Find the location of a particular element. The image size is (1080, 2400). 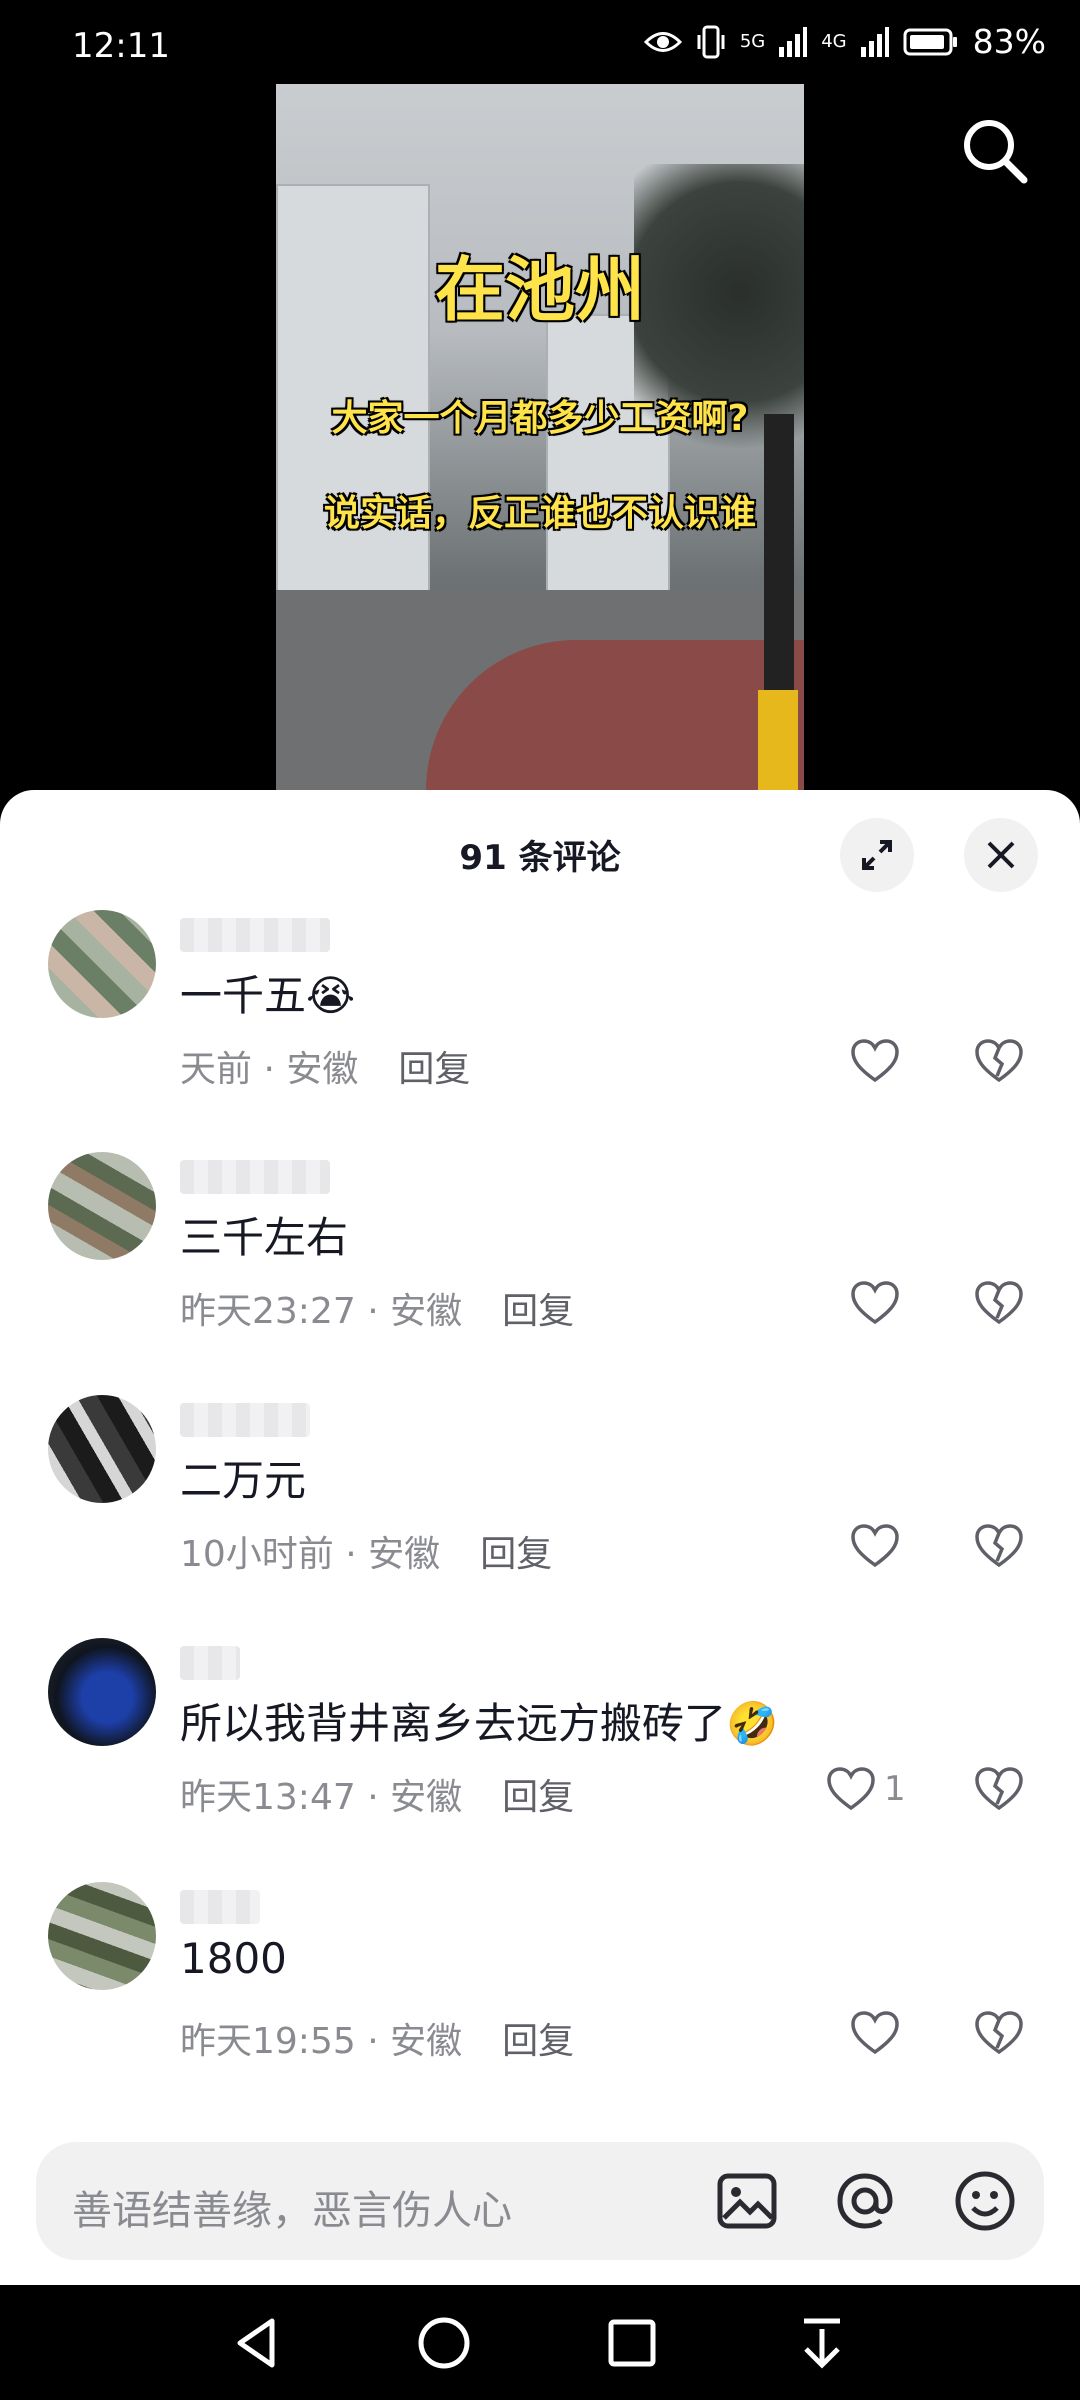

search-button is located at coordinates (995, 151).